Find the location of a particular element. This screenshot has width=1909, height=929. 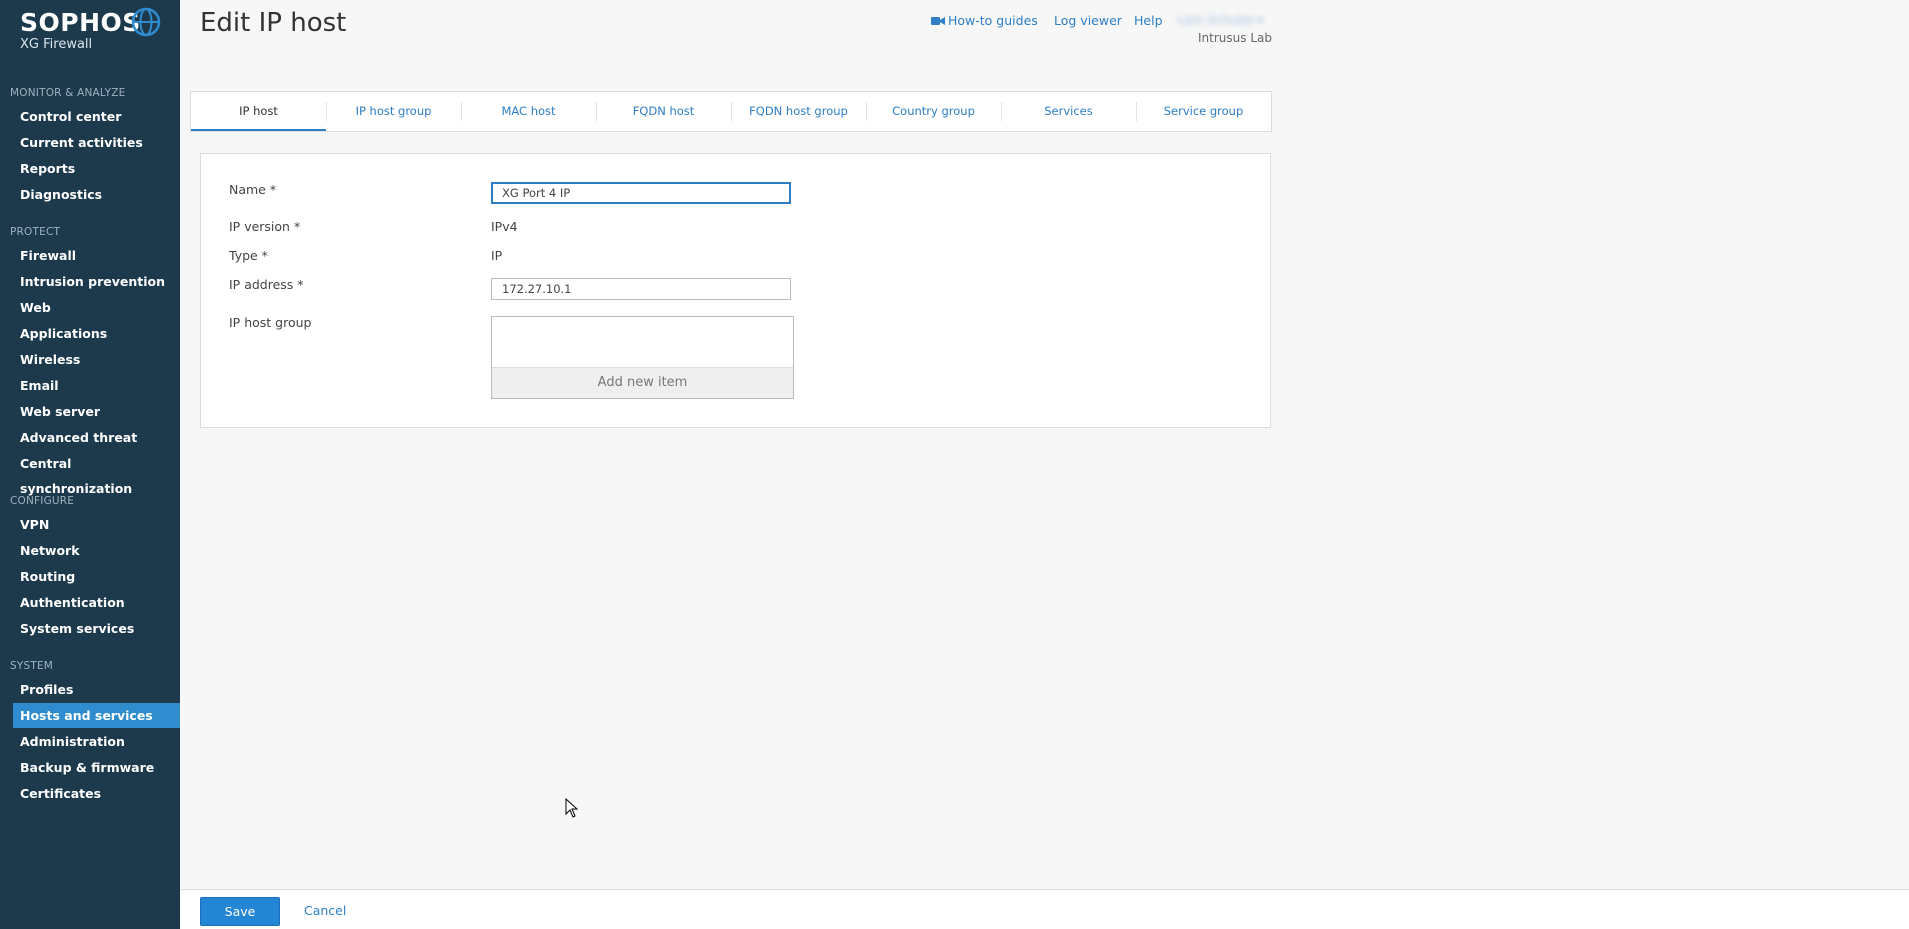

sophos-logo: SOPHOS XG Firewall is located at coordinates (80, 30).